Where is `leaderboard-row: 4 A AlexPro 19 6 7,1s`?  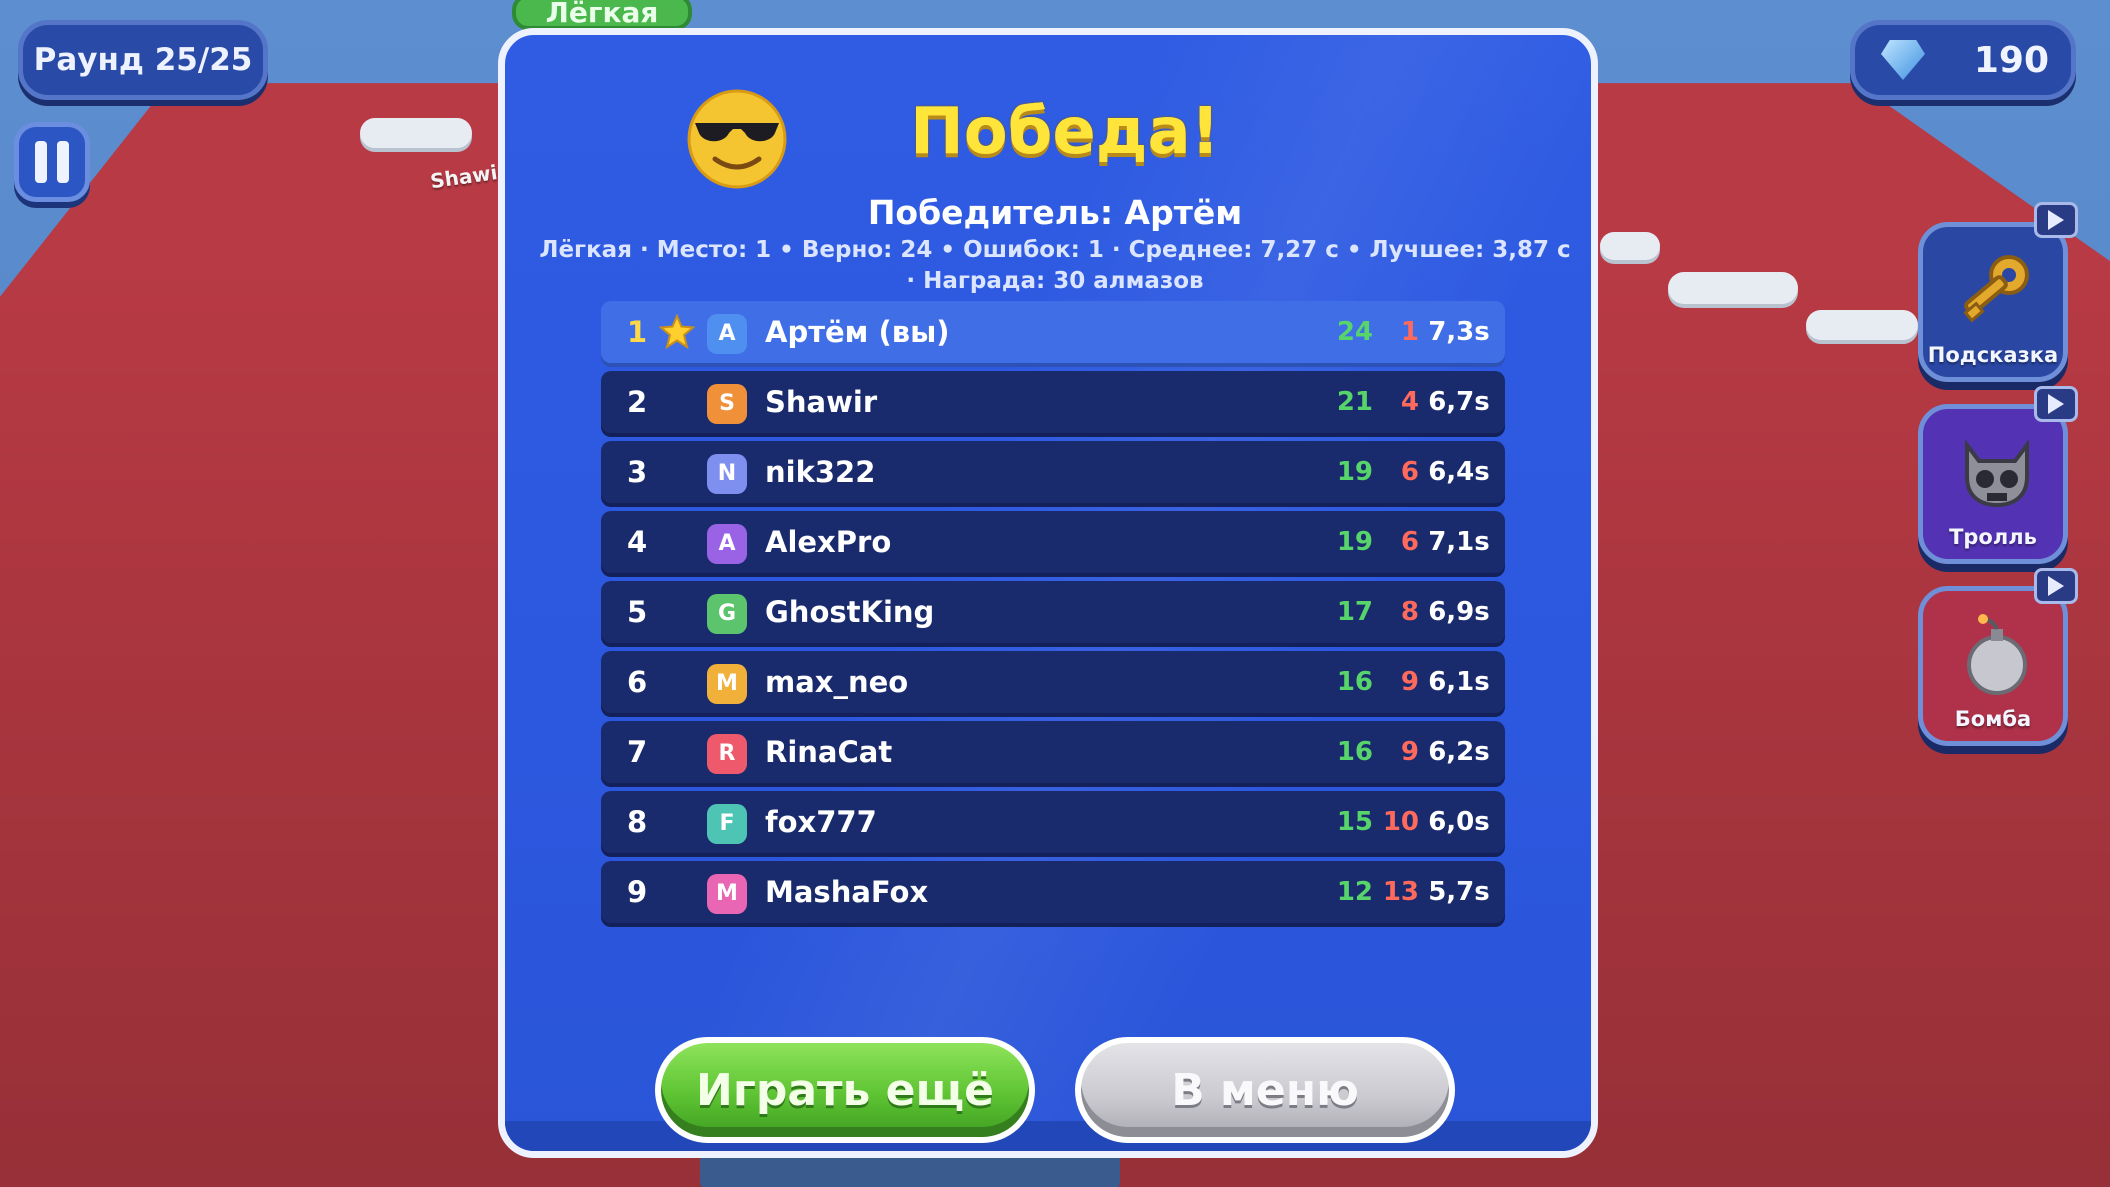
leaderboard-row: 4 A AlexPro 19 6 7,1s is located at coordinates (1053, 542).